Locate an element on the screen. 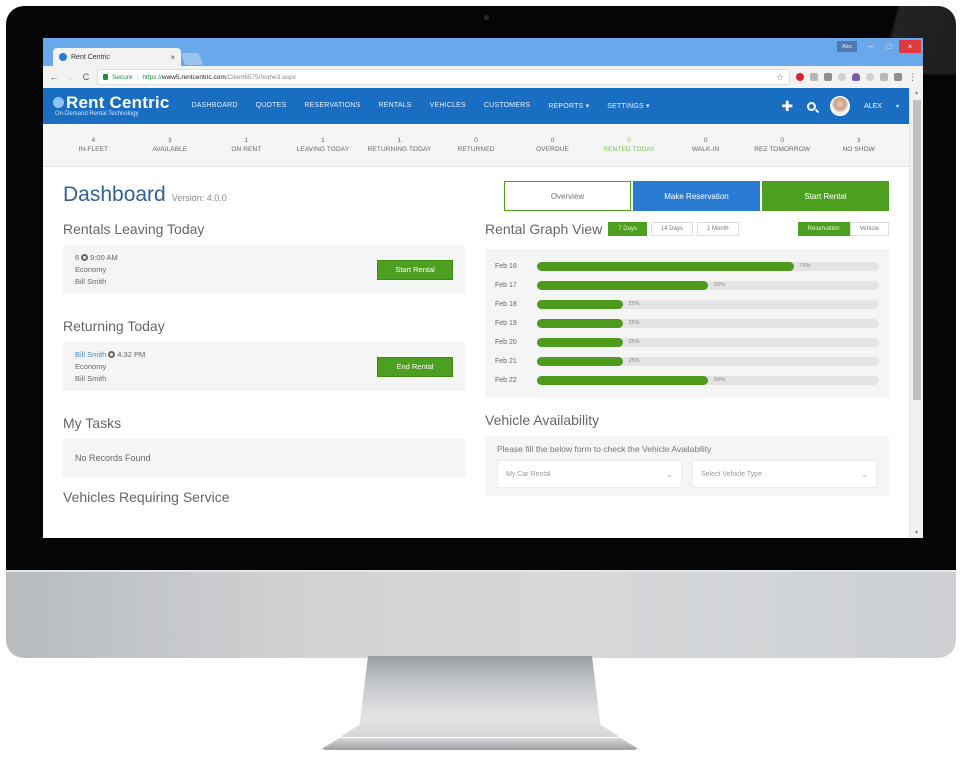 The height and width of the screenshot is (766, 960). scroll-down-icon: ▼ is located at coordinates (916, 533).